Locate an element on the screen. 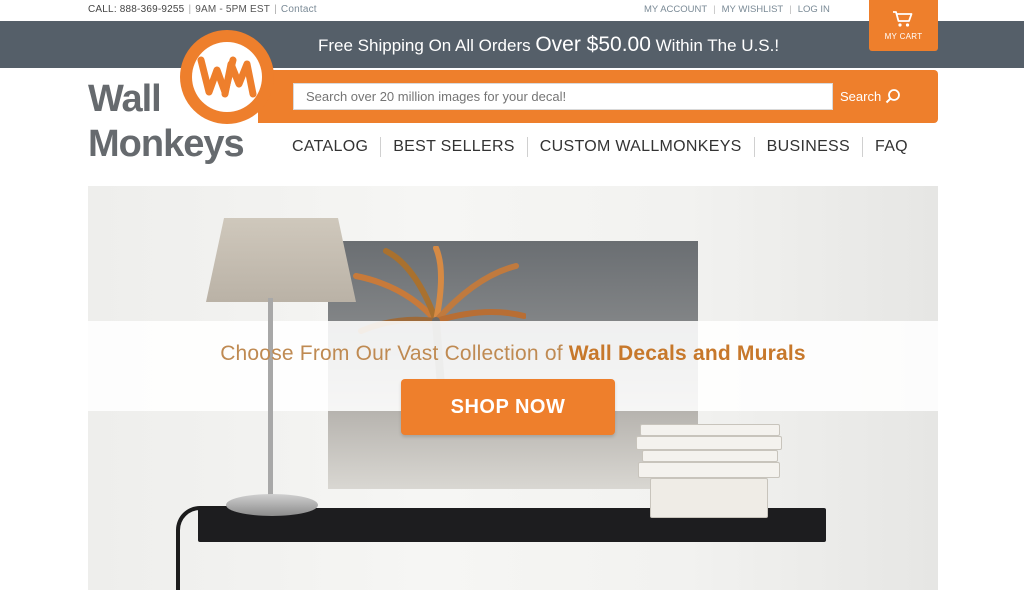 The height and width of the screenshot is (608, 1024). nav-item-best-sellers: BEST SELLERS is located at coordinates (454, 147).